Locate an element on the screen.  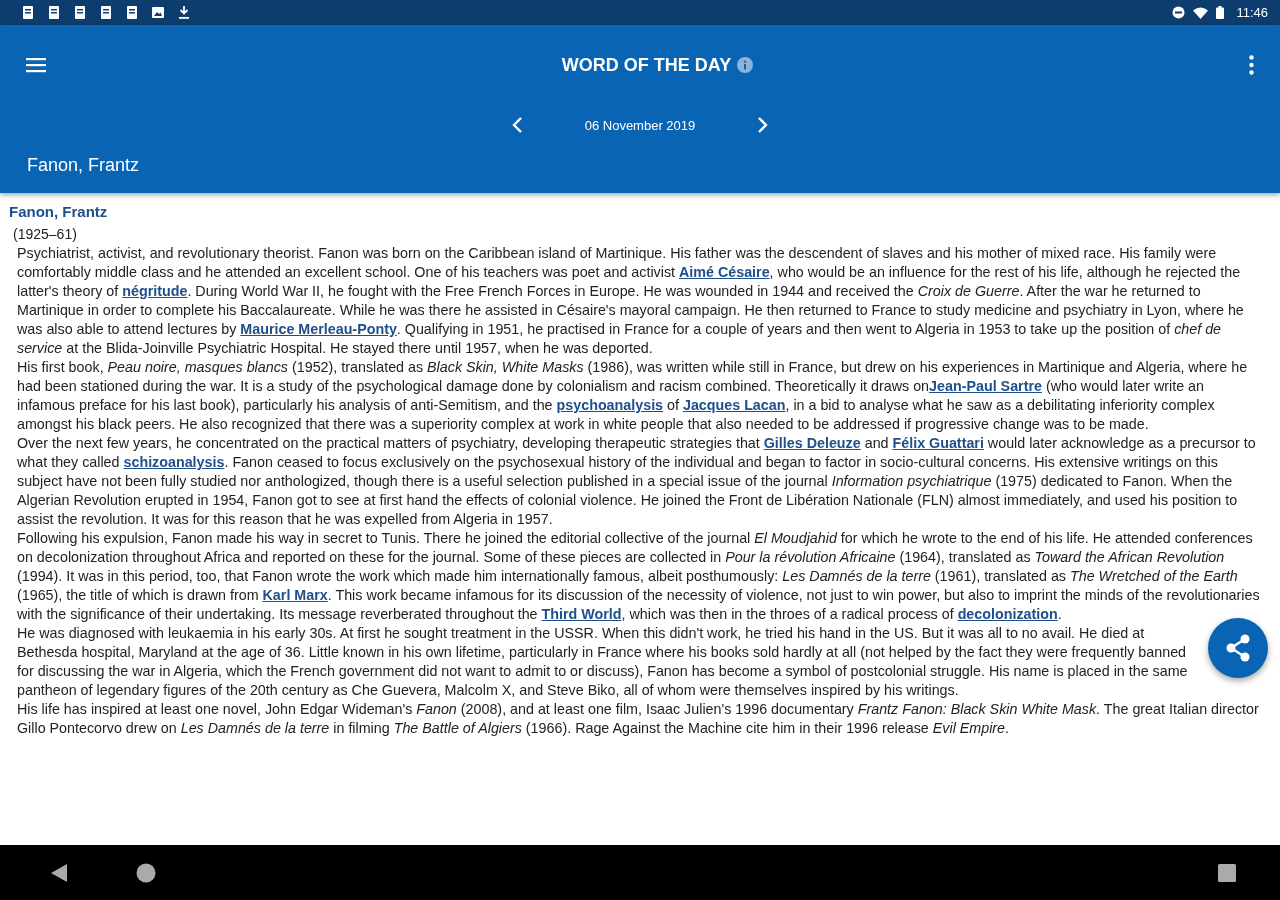
image-icon is located at coordinates (158, 12).